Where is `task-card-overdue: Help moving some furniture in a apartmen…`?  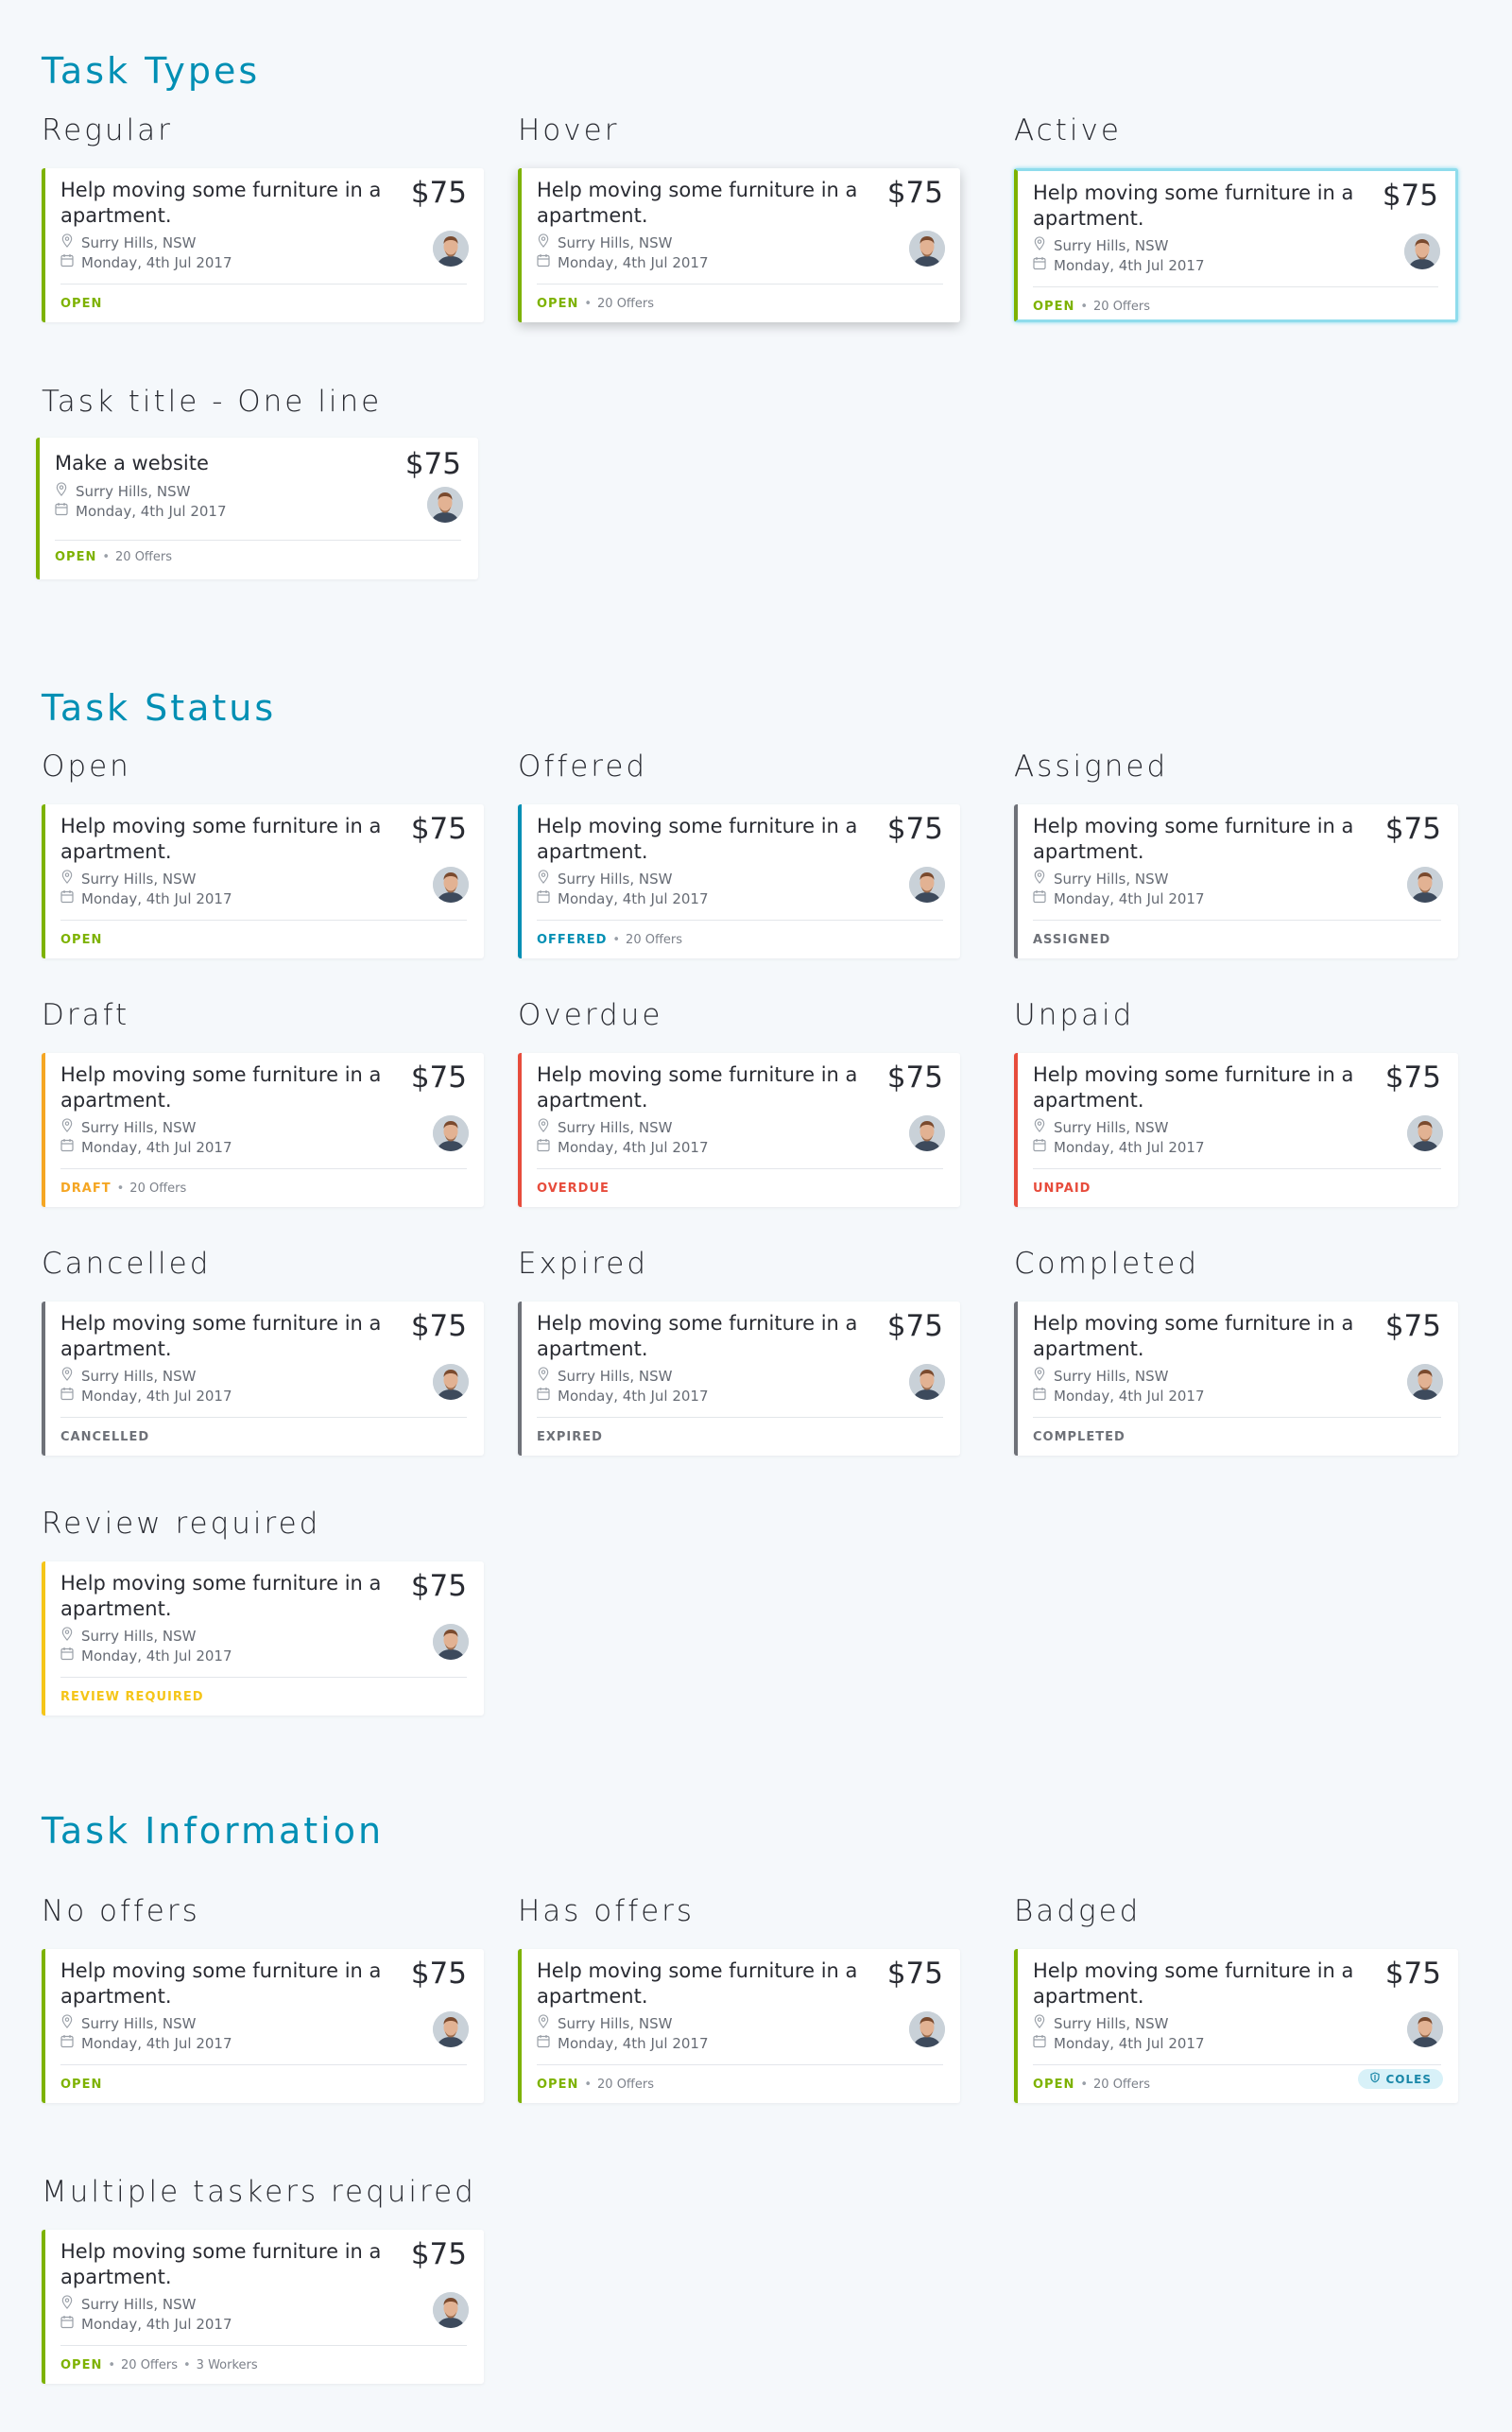
task-card-overdue: Help moving some furniture in a apartmen… is located at coordinates (739, 1130).